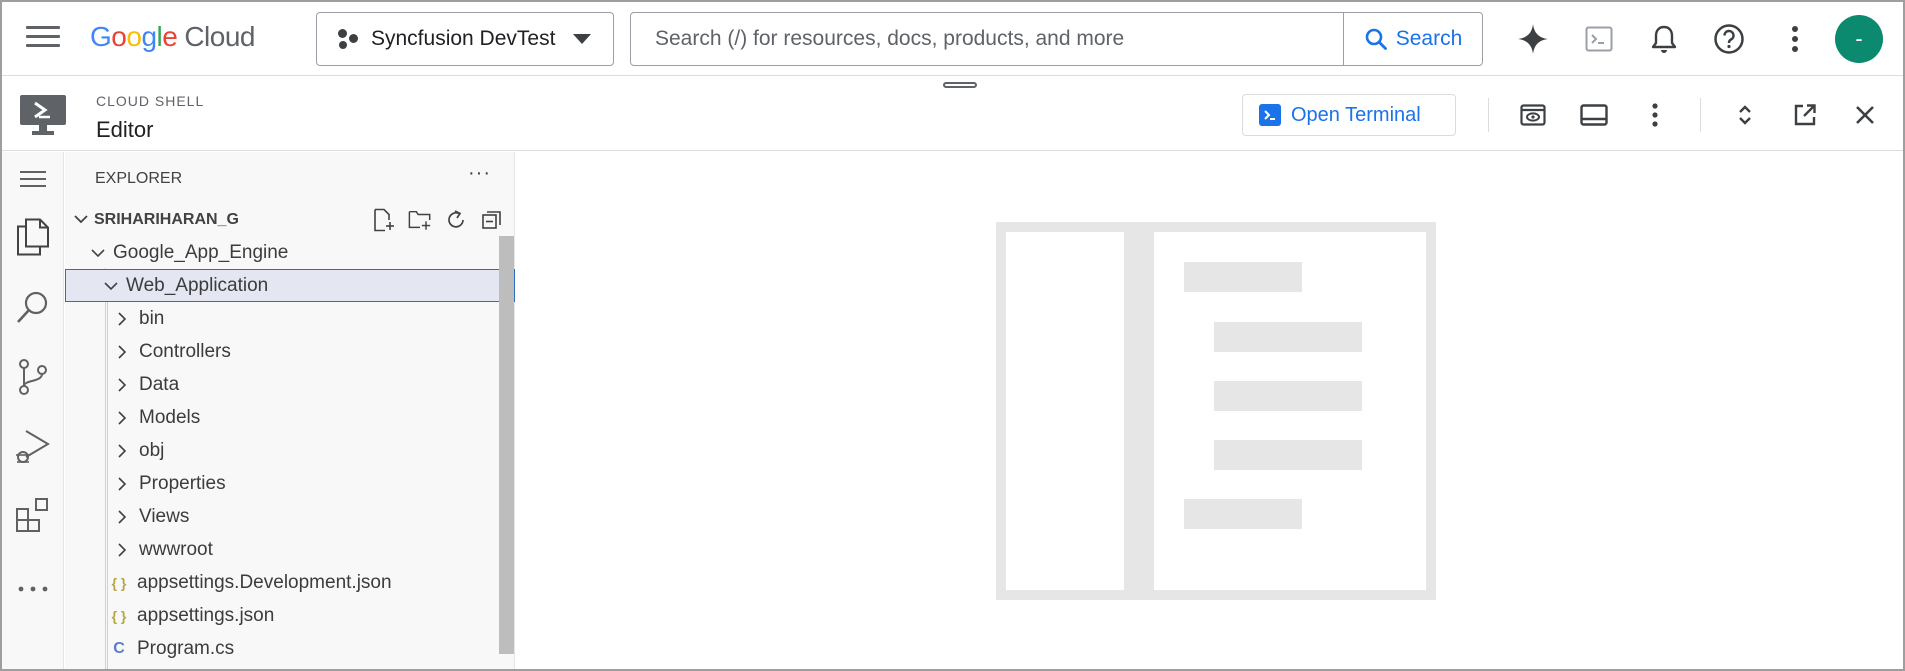 This screenshot has height=671, width=1905. Describe the element at coordinates (456, 220) in the screenshot. I see `refresh-icon` at that location.